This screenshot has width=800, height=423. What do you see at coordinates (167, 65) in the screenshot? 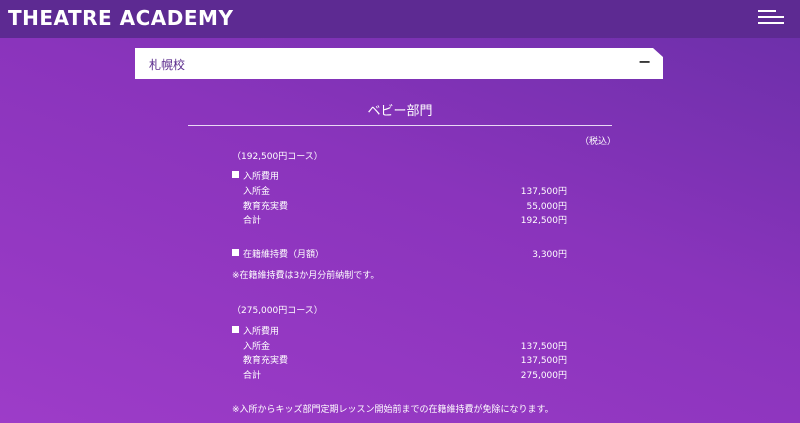
I see `accordion-title: 札幌校` at bounding box center [167, 65].